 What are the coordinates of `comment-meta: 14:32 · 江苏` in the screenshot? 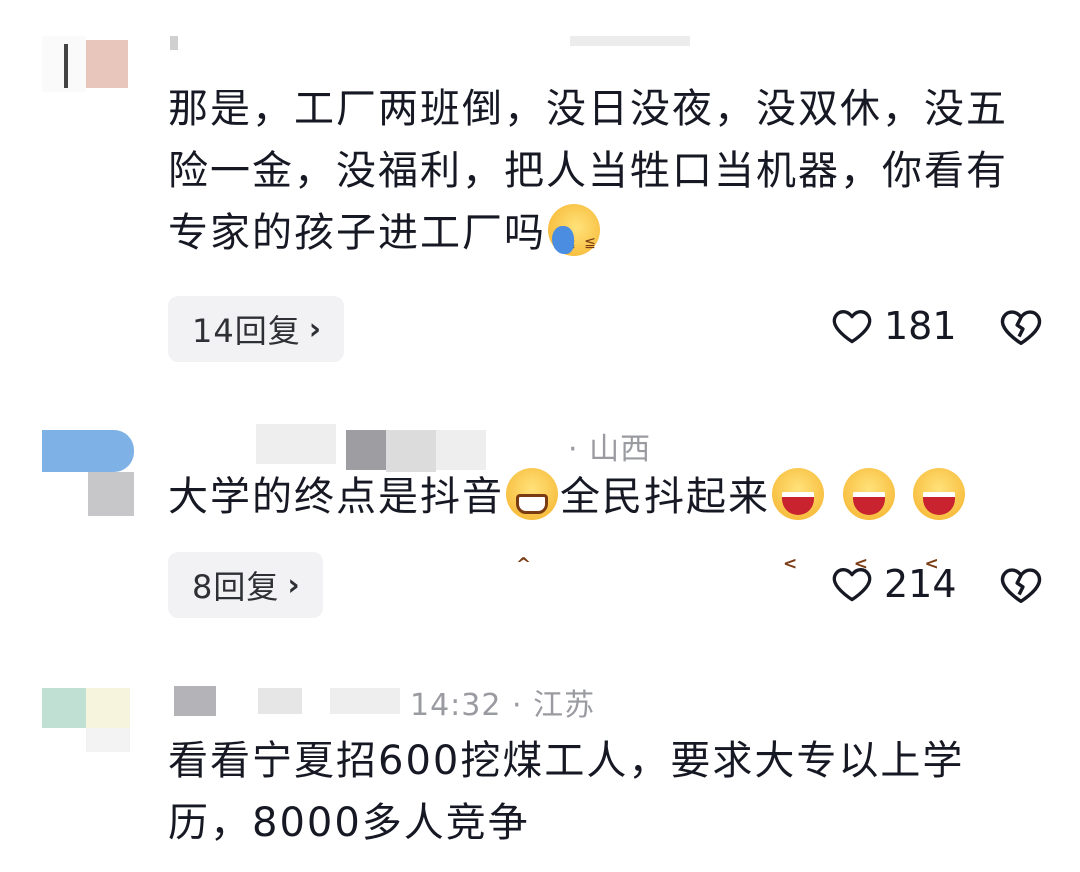 It's located at (430, 701).